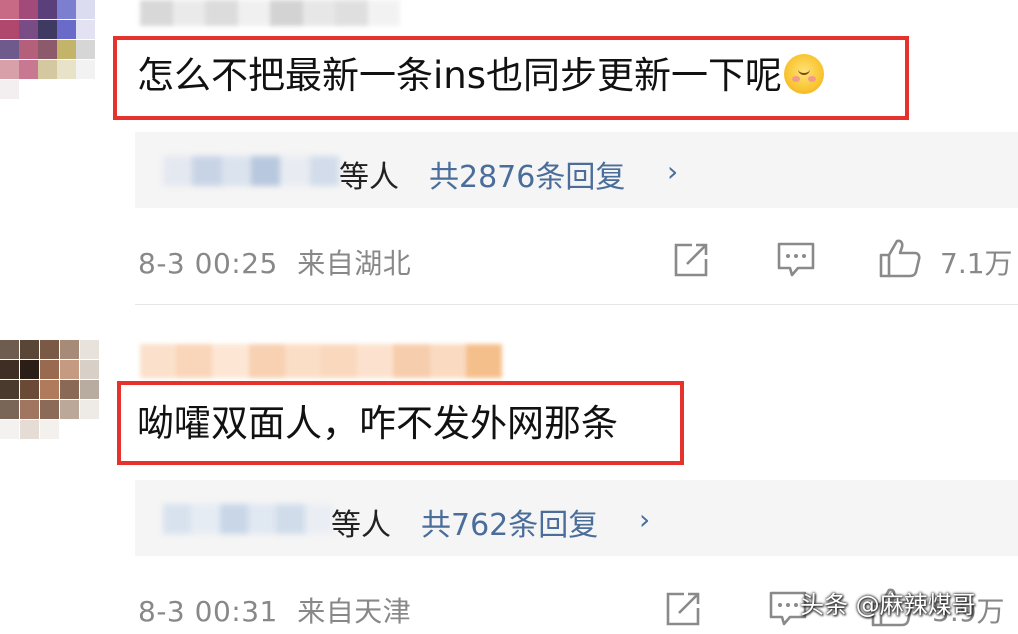 The image size is (1018, 634). Describe the element at coordinates (208, 611) in the screenshot. I see `timestamp: 8-3 00:31` at that location.